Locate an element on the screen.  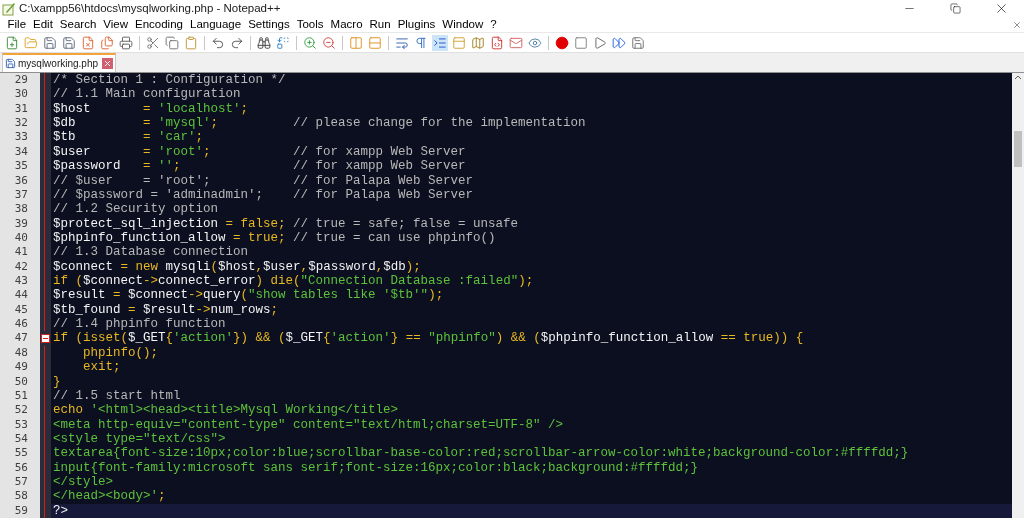
code-line: $connect = new mysqli($host,$user,$password,$db); is located at coordinates (236, 267).